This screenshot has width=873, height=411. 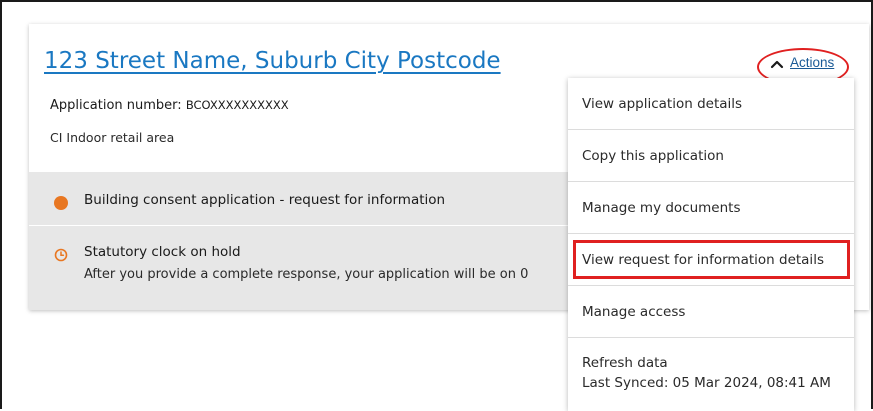 I want to click on menu-item-label: Manage my documents, so click(x=661, y=208).